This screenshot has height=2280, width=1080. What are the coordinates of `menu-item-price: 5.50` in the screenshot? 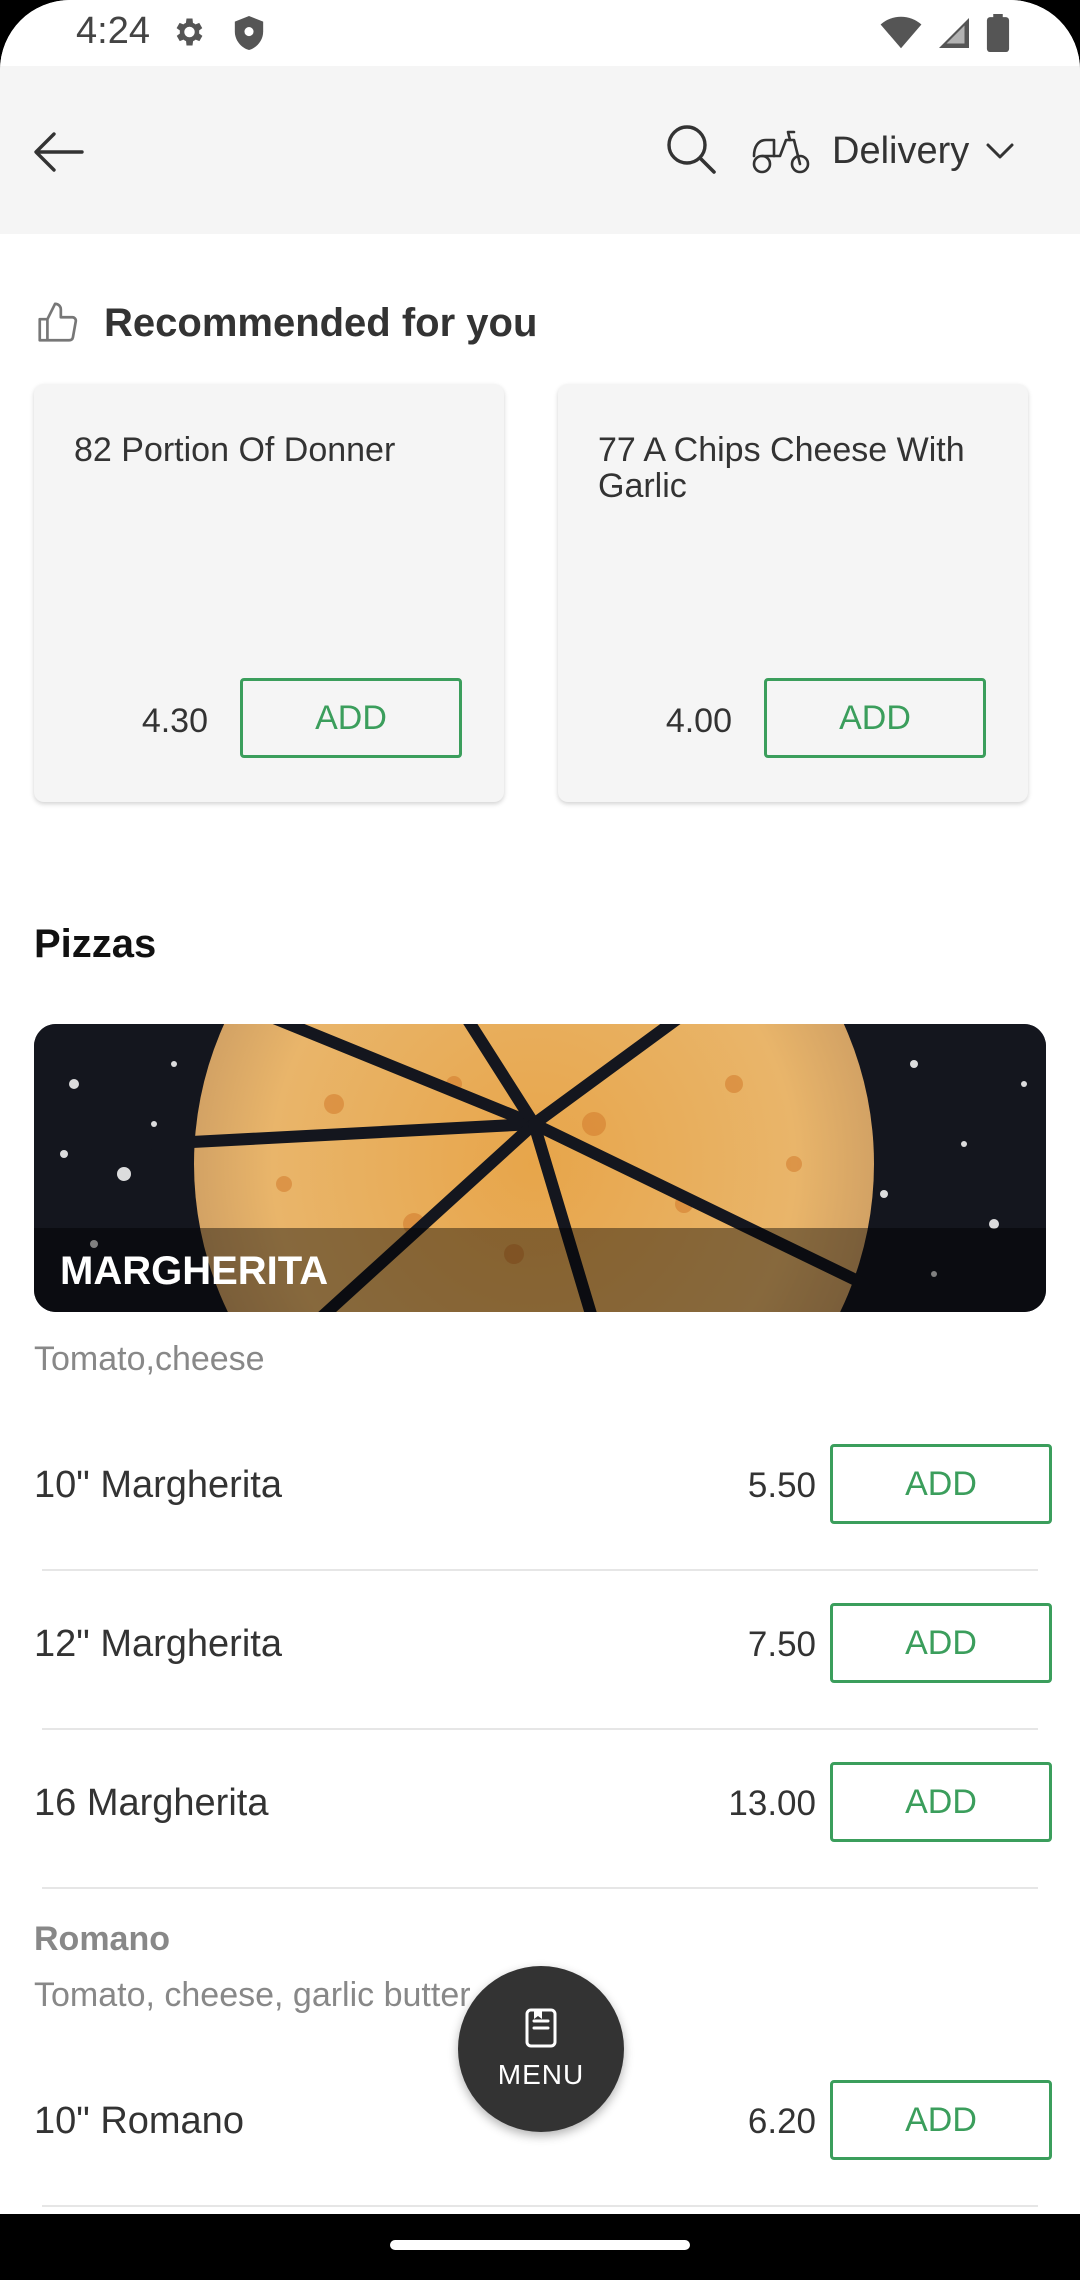 It's located at (781, 1485).